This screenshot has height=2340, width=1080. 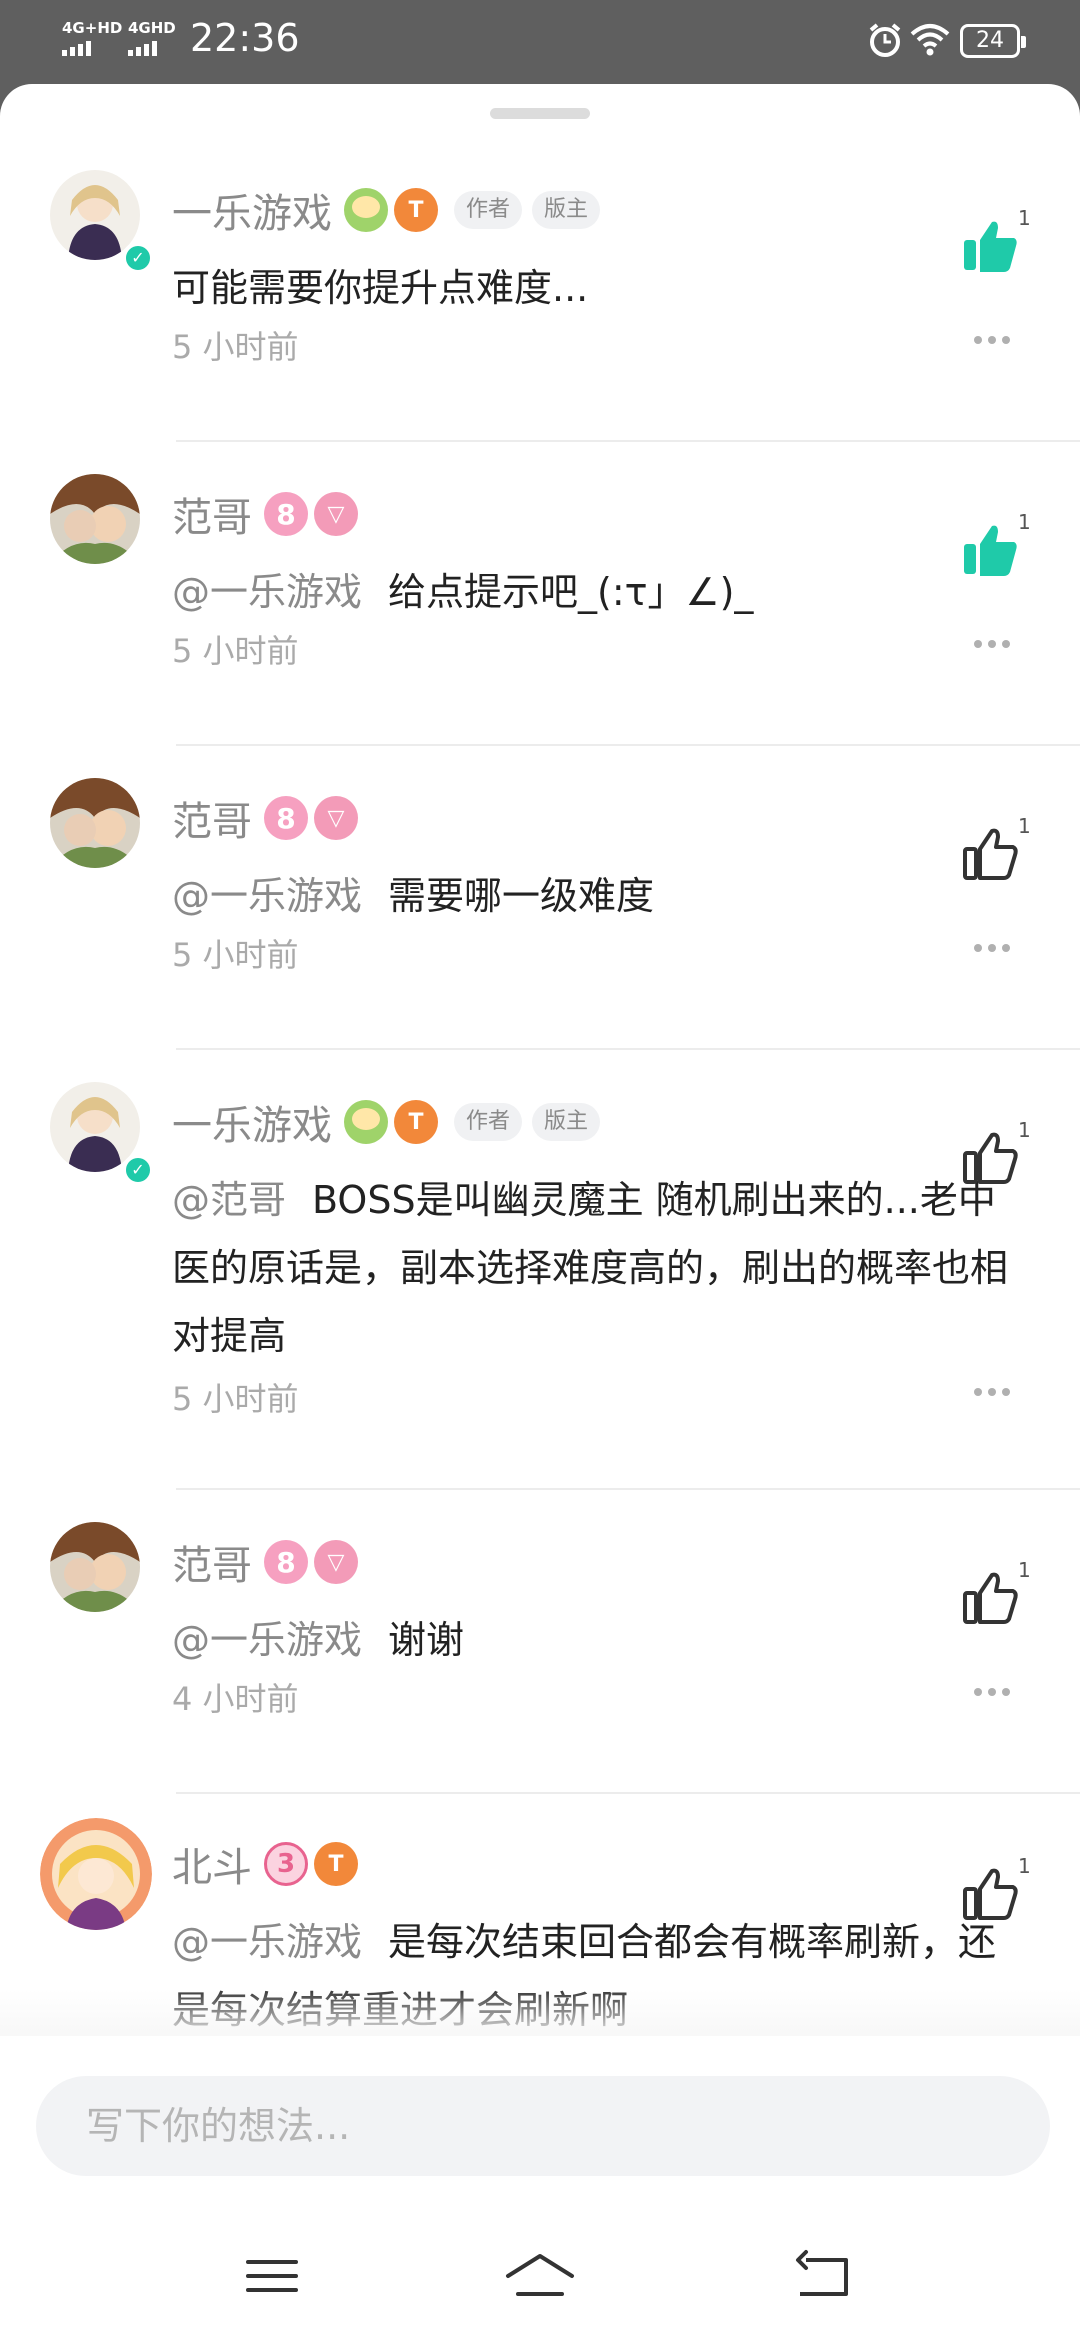 I want to click on network-label-1: 4G+HD, so click(x=92, y=28).